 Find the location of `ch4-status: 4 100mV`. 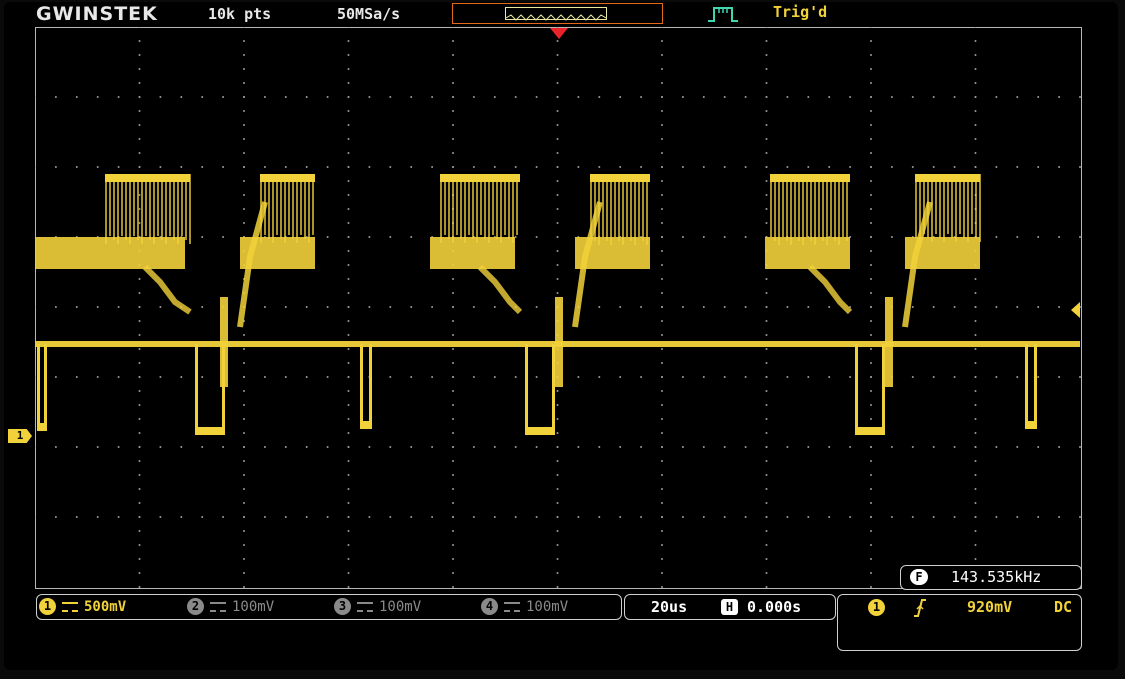

ch4-status: 4 100mV is located at coordinates (524, 607).